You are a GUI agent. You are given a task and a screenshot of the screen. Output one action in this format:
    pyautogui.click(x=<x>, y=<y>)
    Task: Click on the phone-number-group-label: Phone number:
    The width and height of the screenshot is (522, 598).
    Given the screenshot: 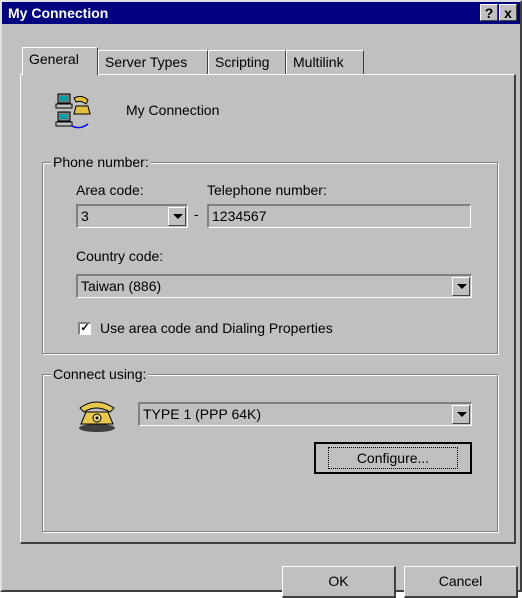 What is the action you would take?
    pyautogui.click(x=101, y=162)
    